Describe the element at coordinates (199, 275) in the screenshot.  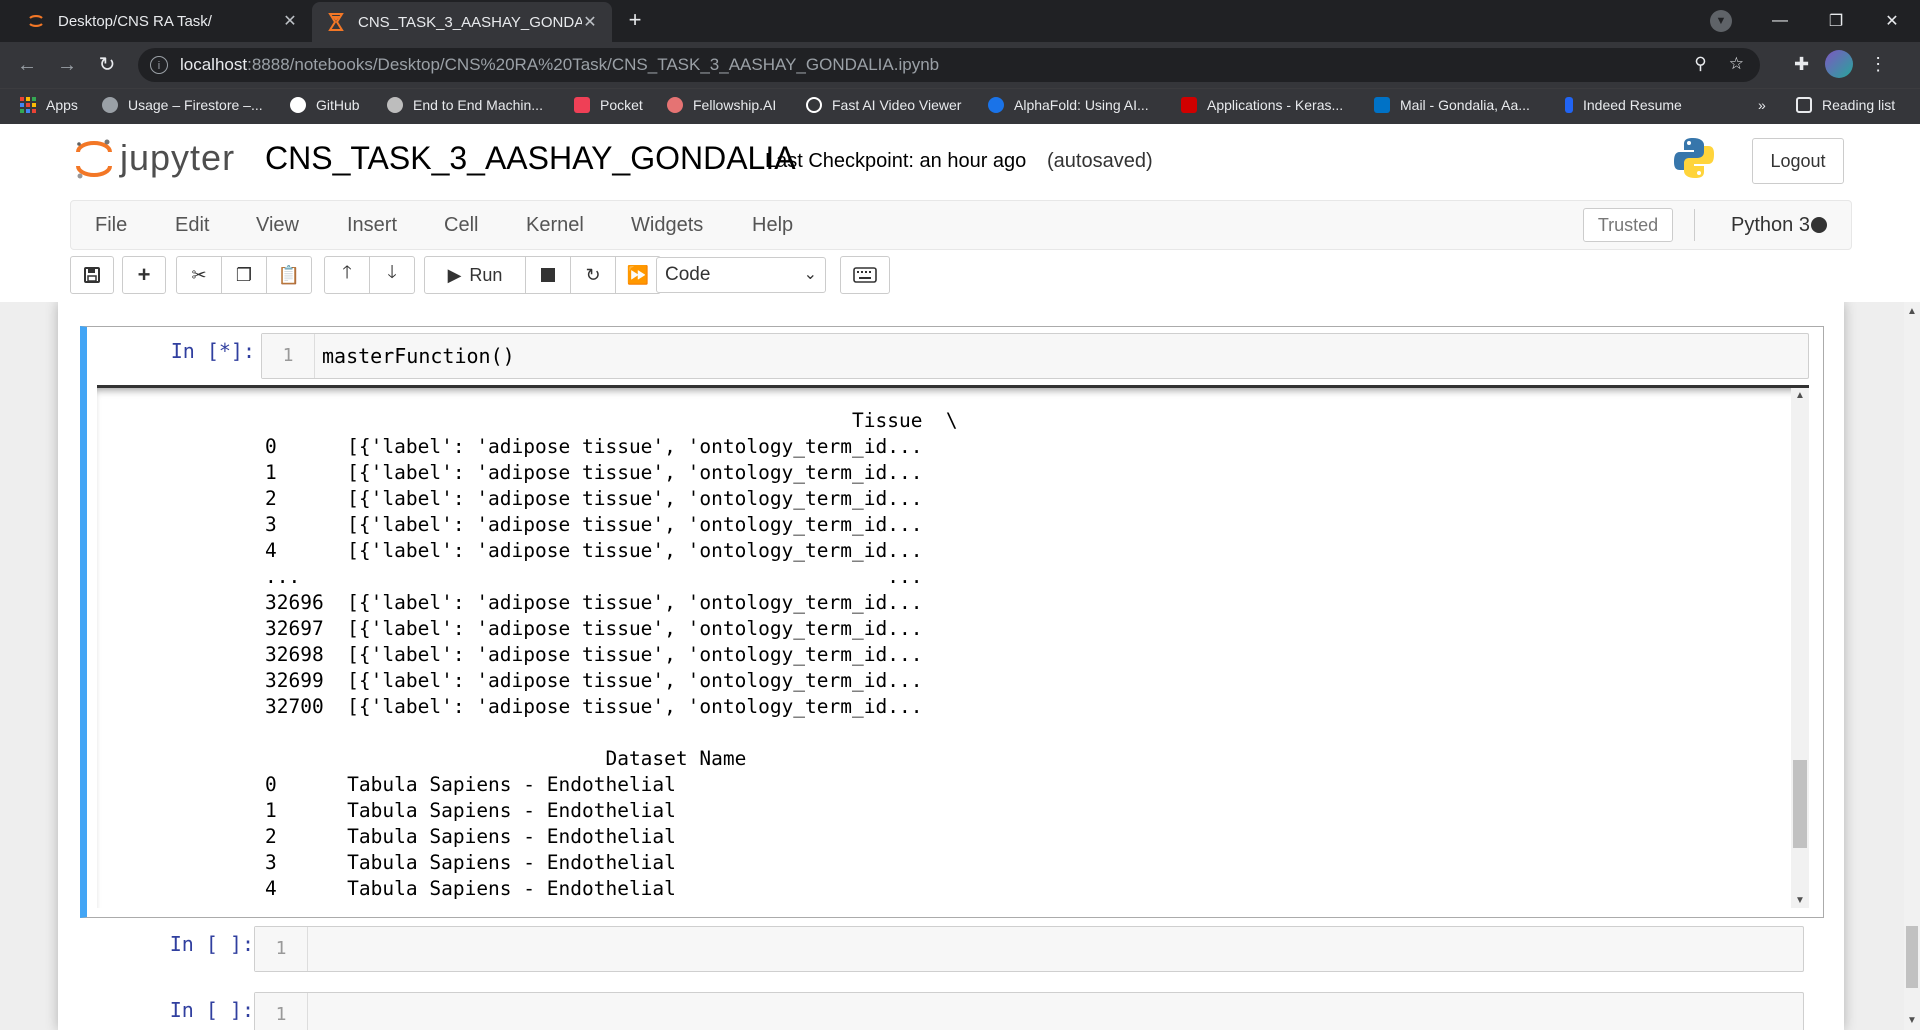
I see `cut-button: ✂` at that location.